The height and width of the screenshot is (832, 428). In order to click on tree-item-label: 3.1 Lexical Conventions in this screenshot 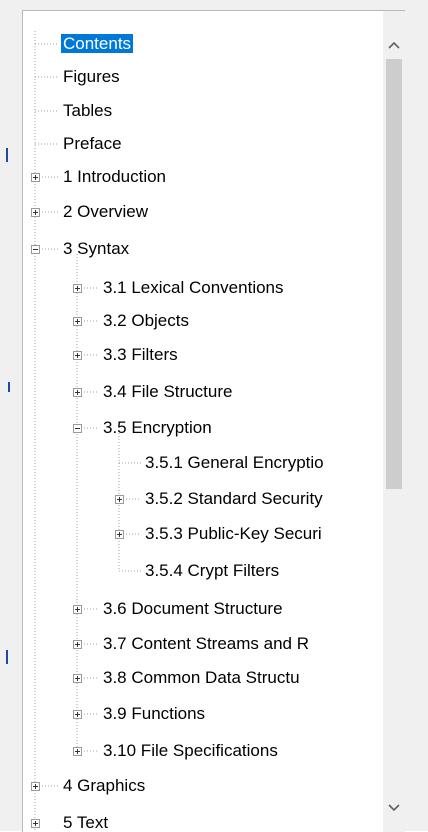, I will do `click(193, 287)`.